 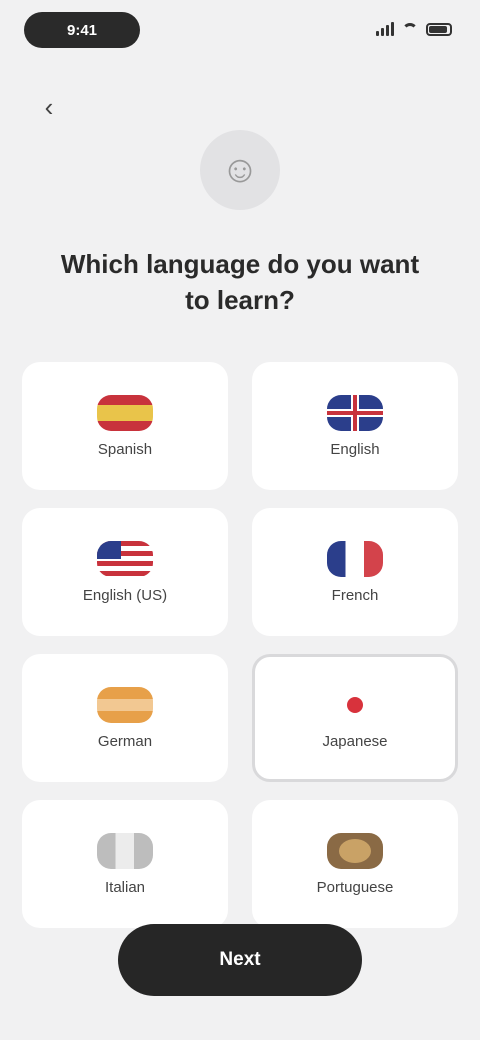 I want to click on language-card-german: German, so click(x=125, y=718).